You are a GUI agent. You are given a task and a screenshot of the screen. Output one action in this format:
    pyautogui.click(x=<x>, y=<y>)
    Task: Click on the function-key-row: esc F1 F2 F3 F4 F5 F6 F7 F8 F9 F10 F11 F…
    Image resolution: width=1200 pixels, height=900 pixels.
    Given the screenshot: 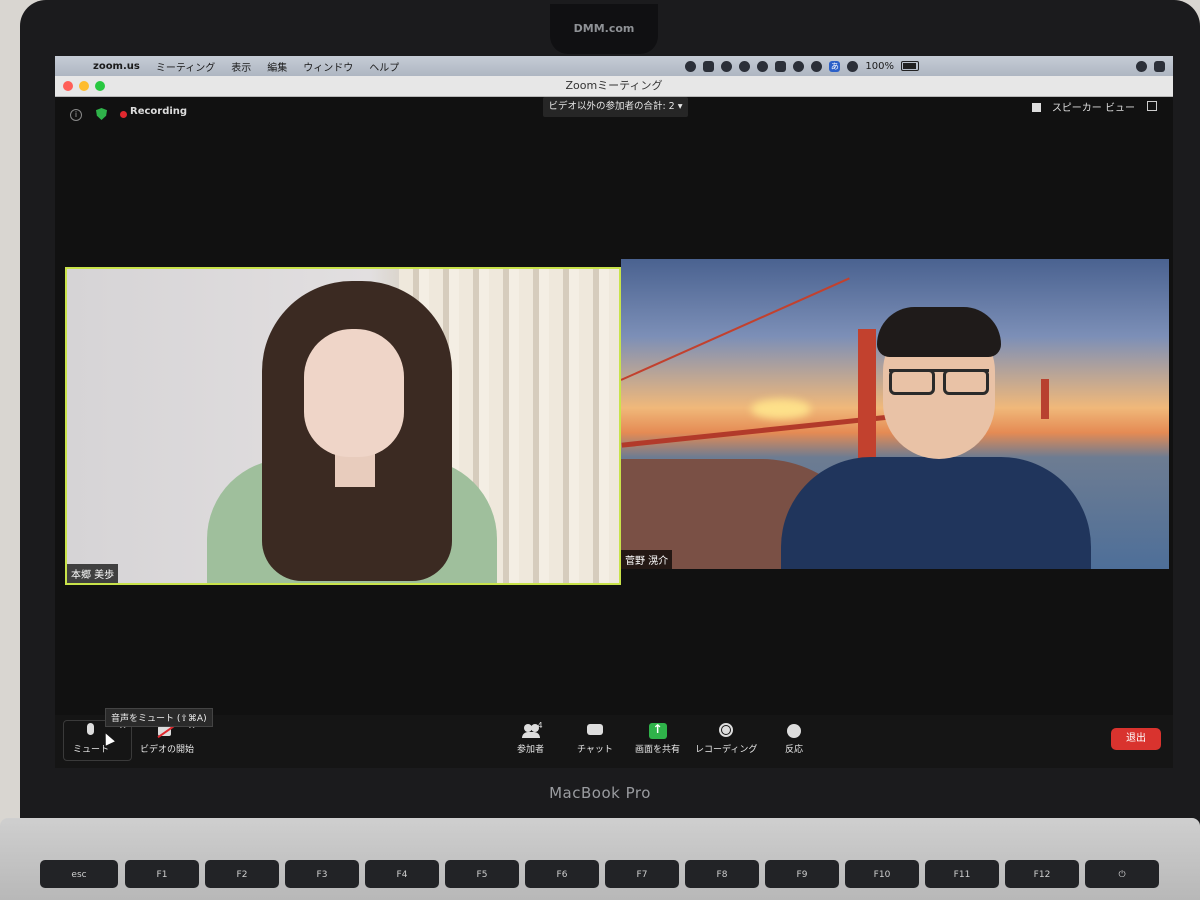 What is the action you would take?
    pyautogui.click(x=620, y=880)
    